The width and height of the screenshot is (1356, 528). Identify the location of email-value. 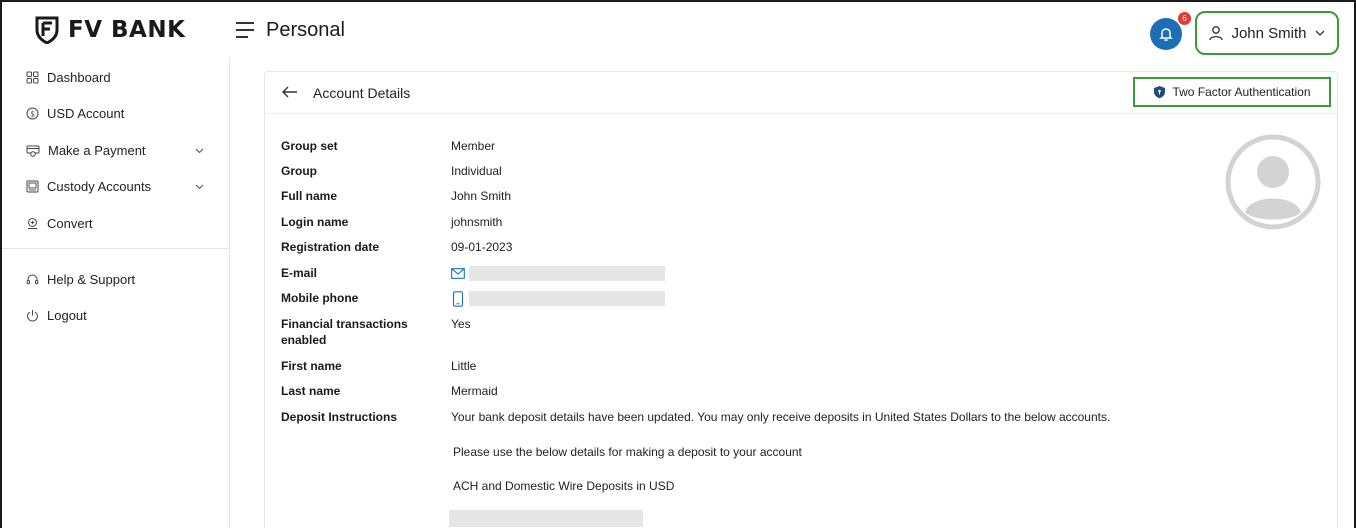
(558, 273).